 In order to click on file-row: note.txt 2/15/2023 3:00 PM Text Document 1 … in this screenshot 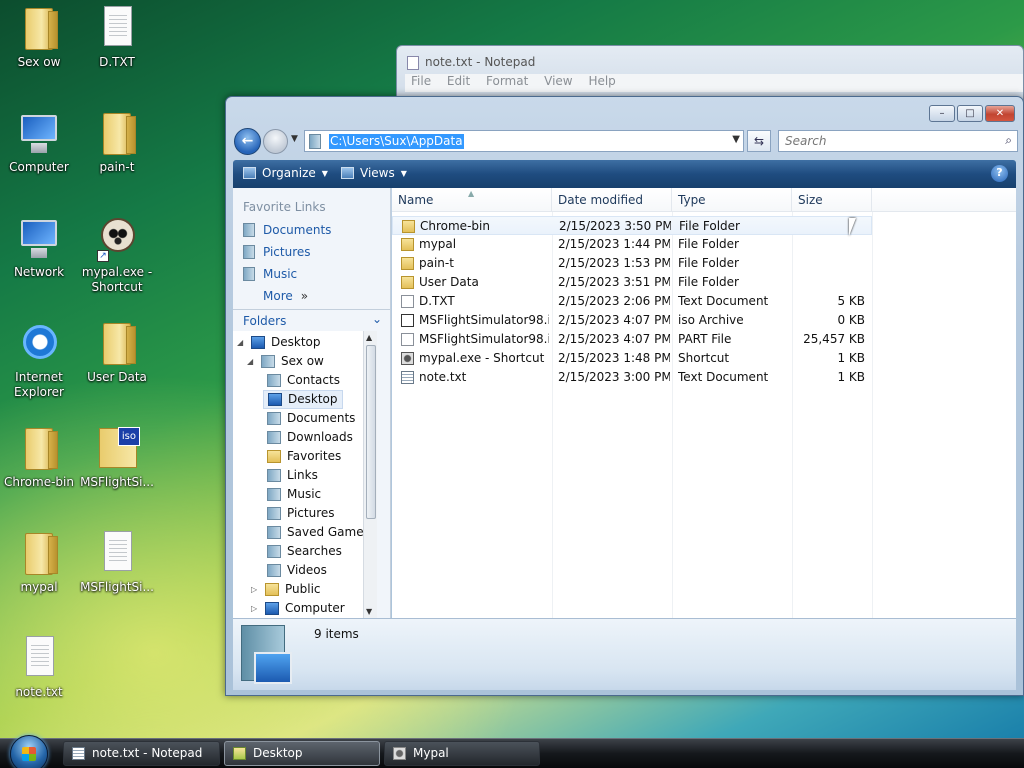, I will do `click(632, 377)`.